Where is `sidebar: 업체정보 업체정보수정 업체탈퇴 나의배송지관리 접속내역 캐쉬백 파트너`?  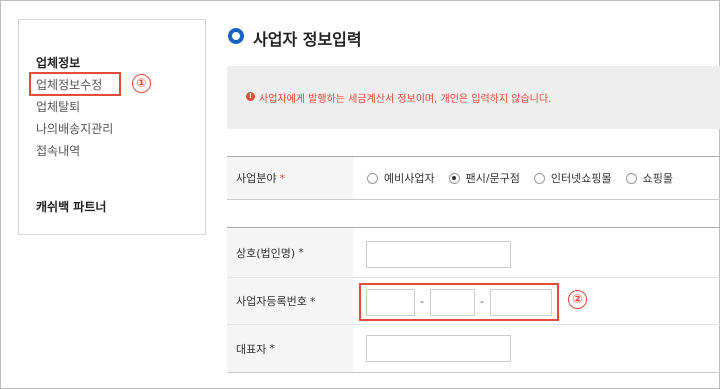 sidebar: 업체정보 업체정보수정 업체탈퇴 나의배송지관리 접속내역 캐쉬백 파트너 is located at coordinates (112, 127).